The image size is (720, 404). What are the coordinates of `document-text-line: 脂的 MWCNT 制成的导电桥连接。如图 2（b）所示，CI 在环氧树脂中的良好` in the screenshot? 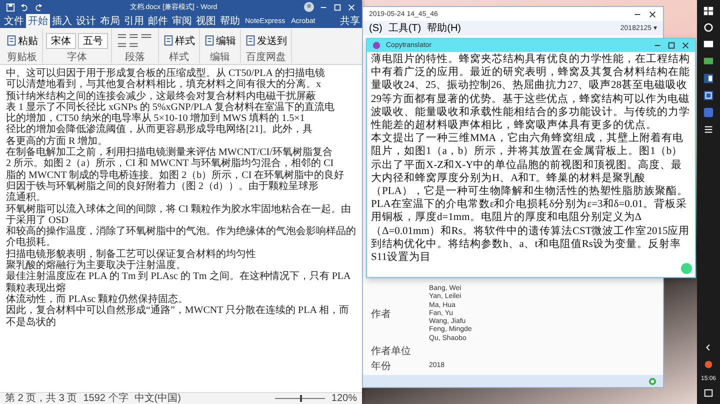 It's located at (176, 175).